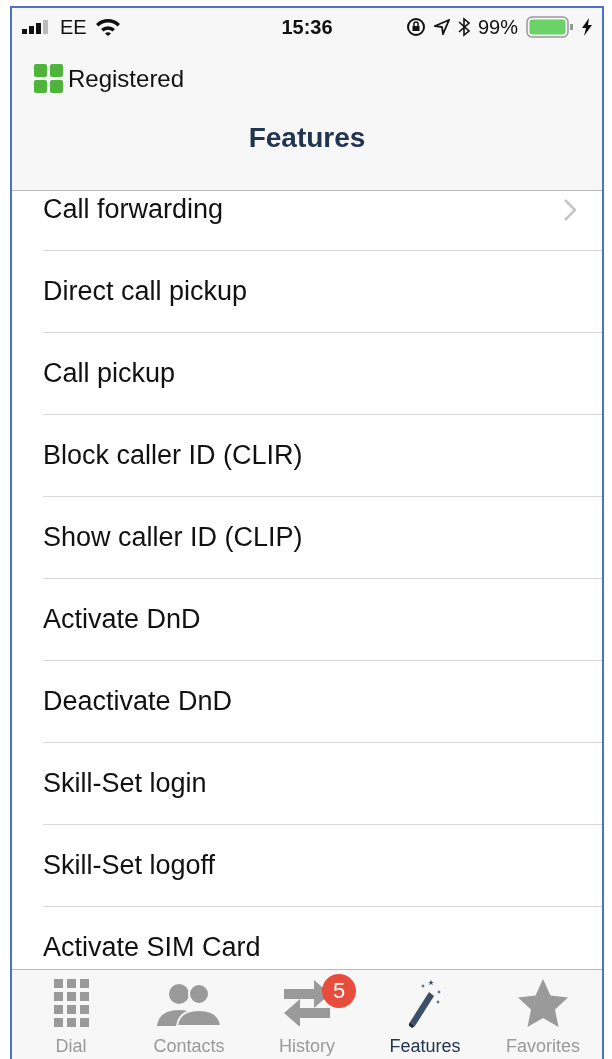  I want to click on feature-list-item: Skill-Set login, so click(322, 784).